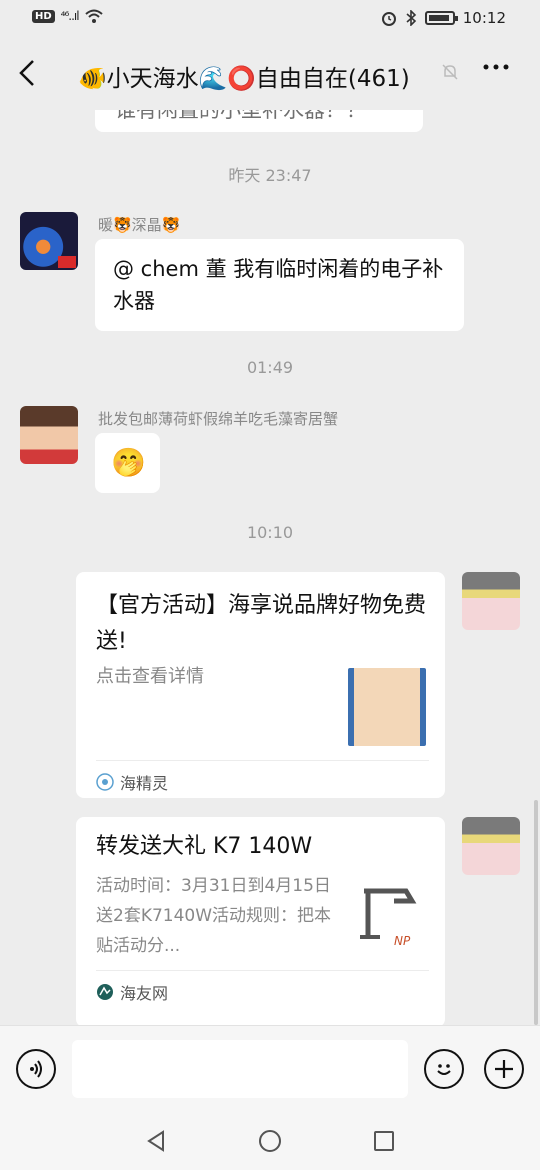 Image resolution: width=540 pixels, height=1170 pixels. Describe the element at coordinates (43, 16) in the screenshot. I see `hd-badge: HD` at that location.